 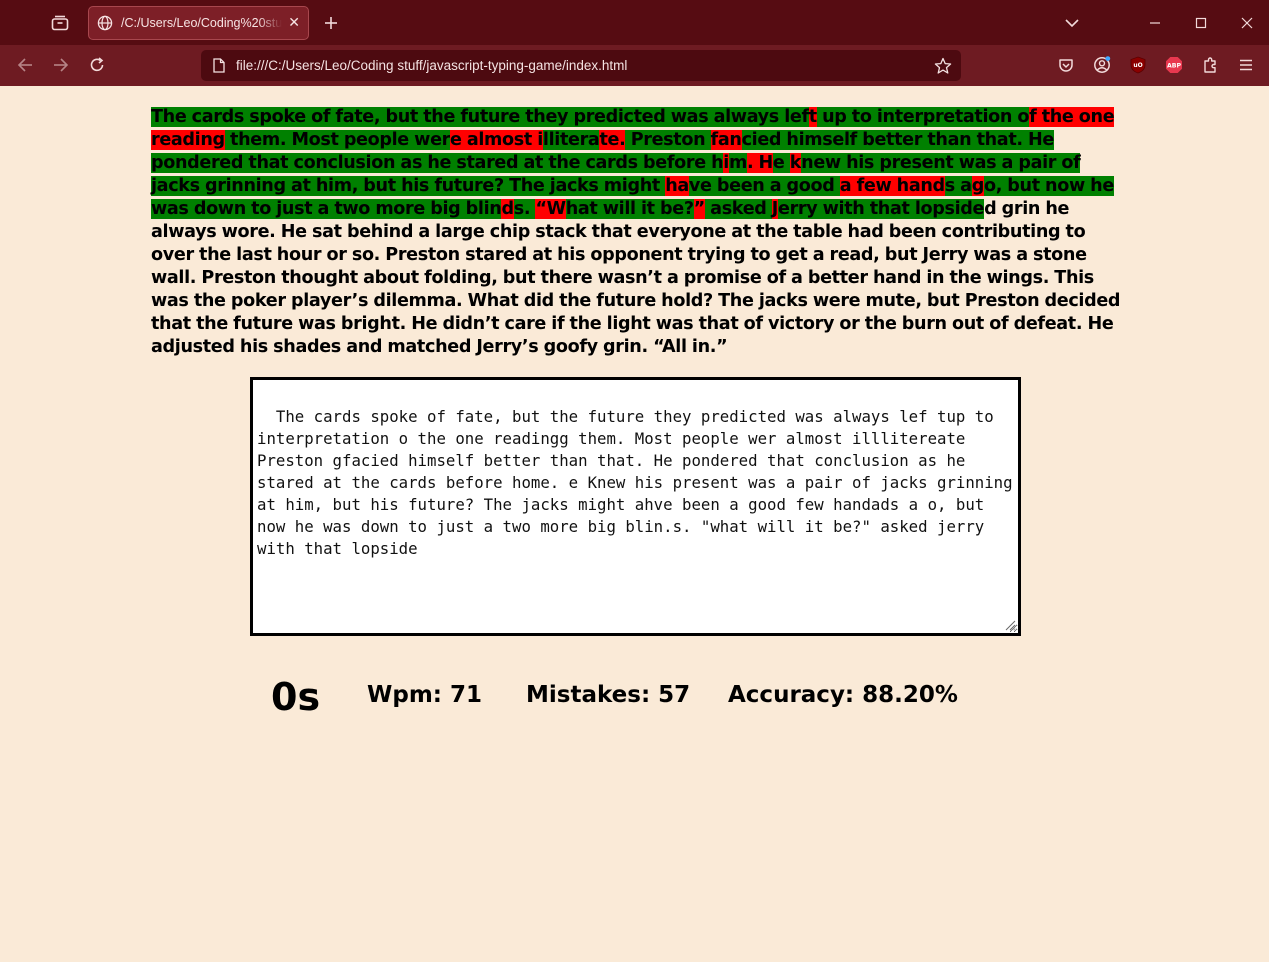 What do you see at coordinates (219, 66) in the screenshot?
I see `page-icon` at bounding box center [219, 66].